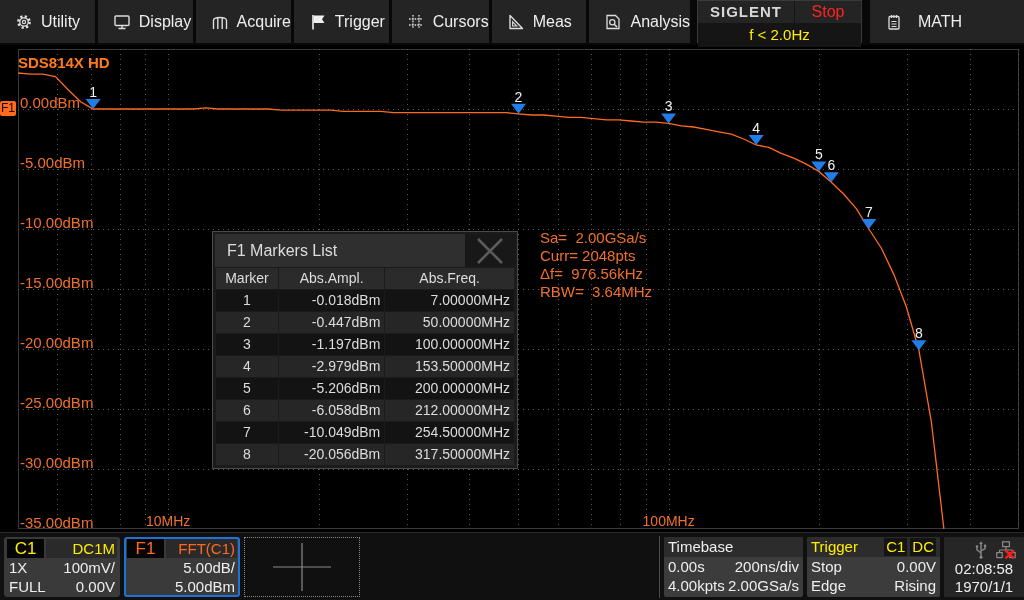 This screenshot has height=600, width=1024. I want to click on plus-icon, so click(302, 566).